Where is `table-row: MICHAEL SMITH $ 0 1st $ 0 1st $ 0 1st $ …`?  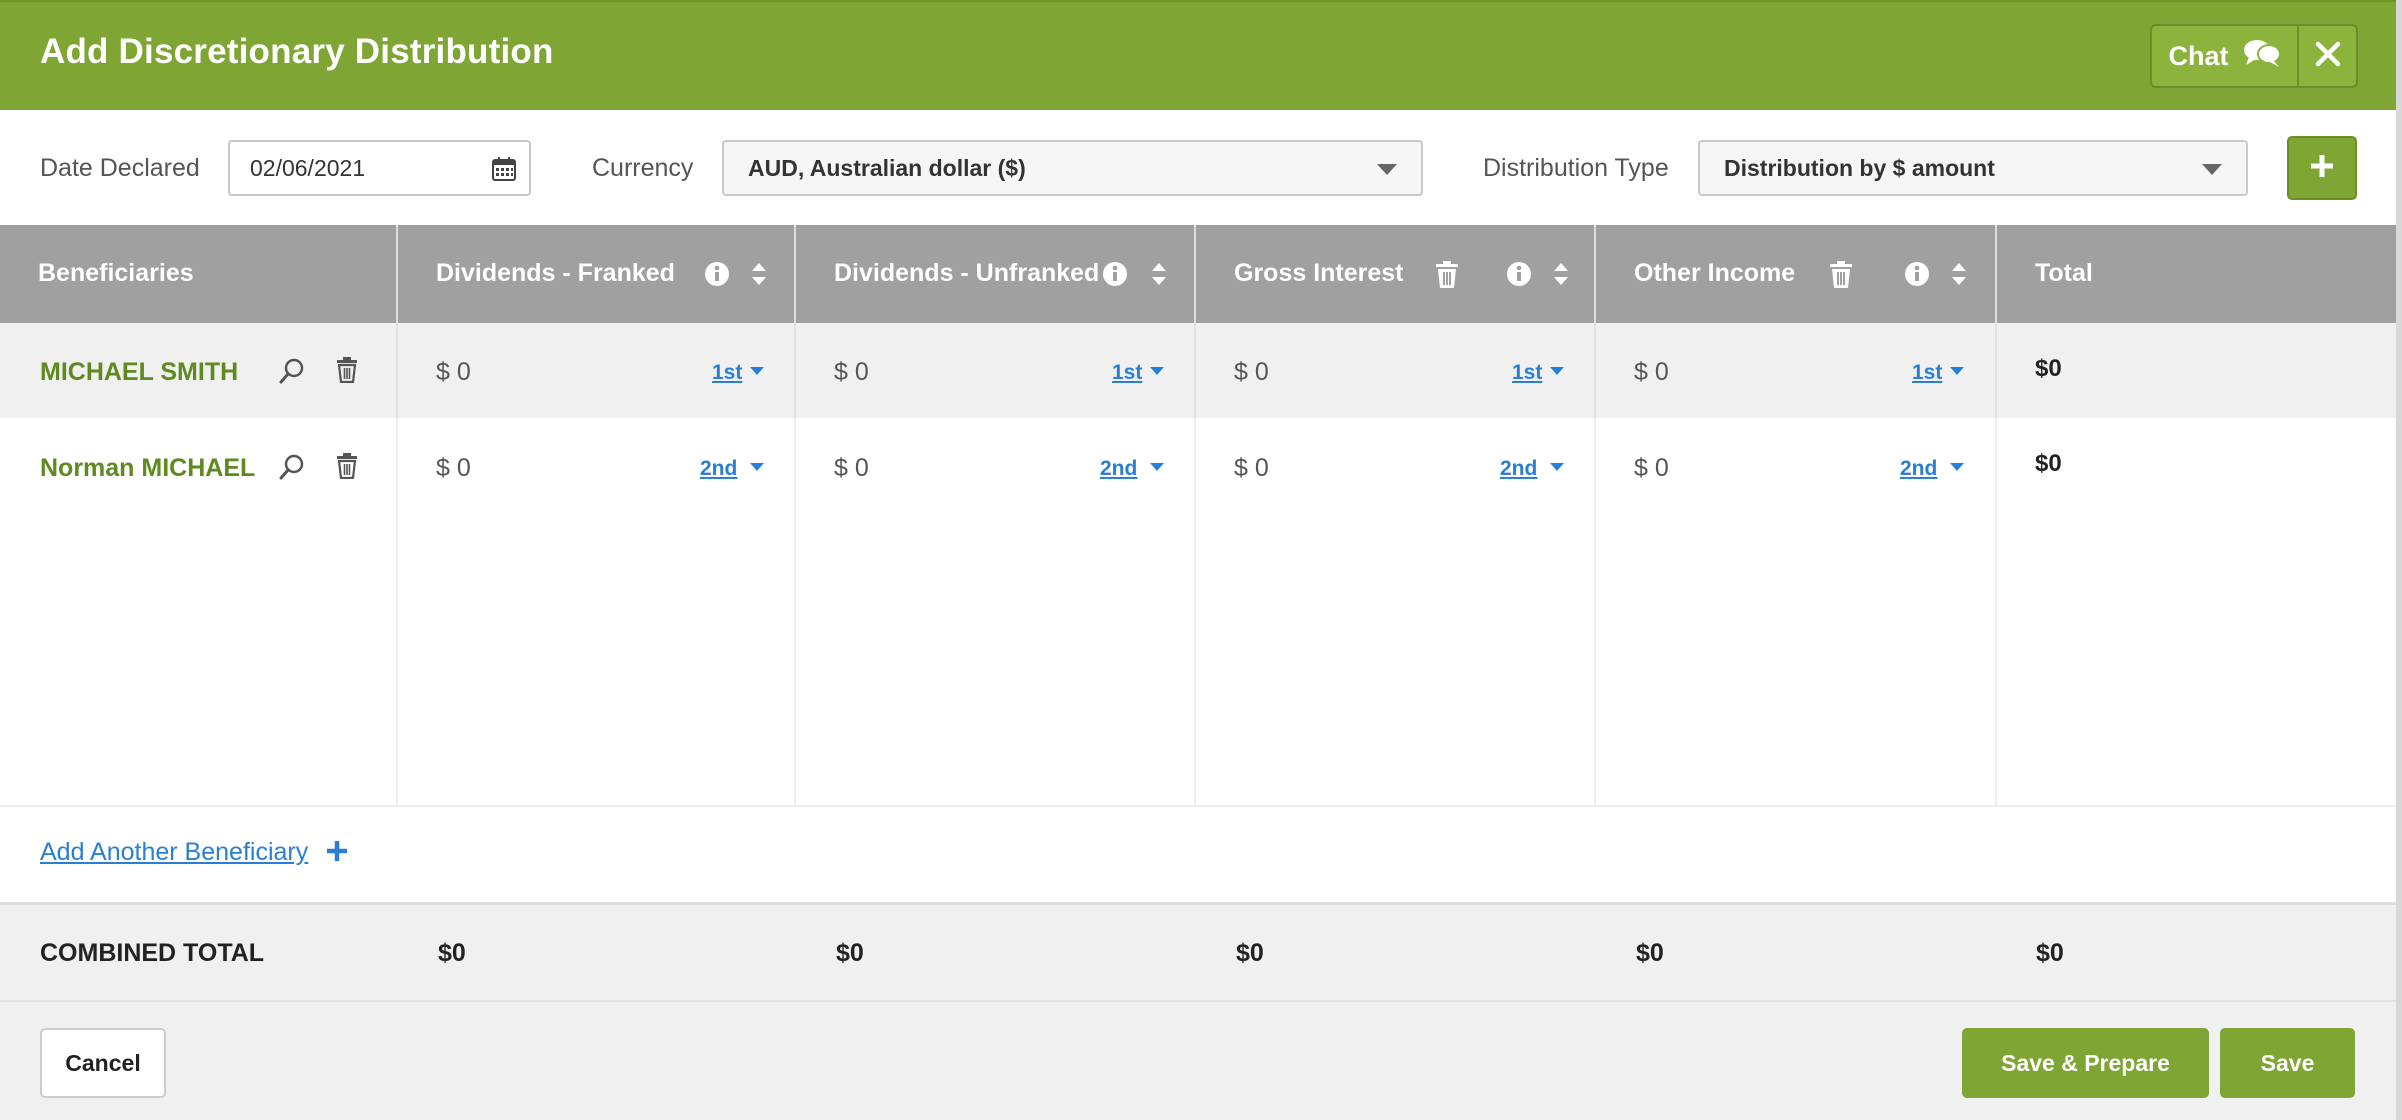 table-row: MICHAEL SMITH $ 0 1st $ 0 1st $ 0 1st $ … is located at coordinates (1198, 370).